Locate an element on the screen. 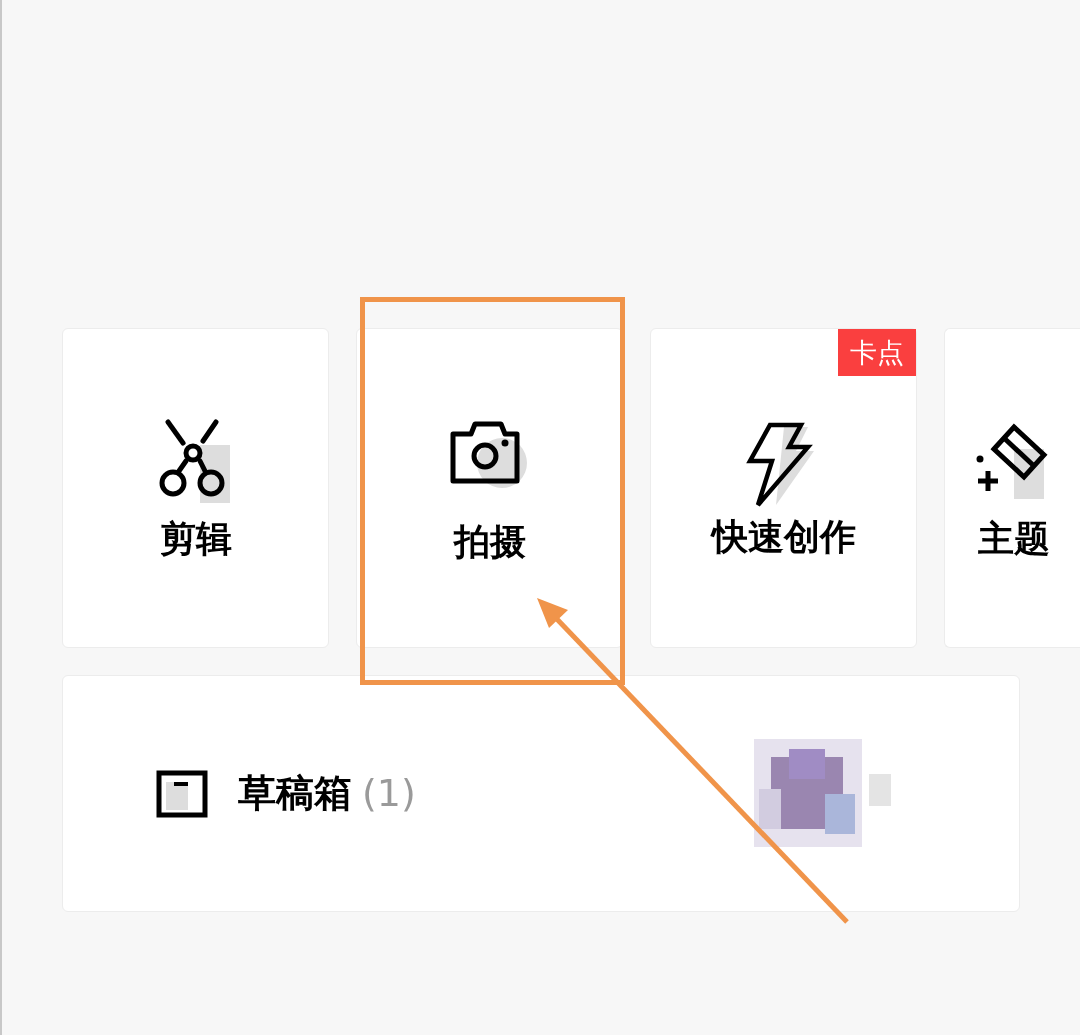 This screenshot has height=1035, width=1080. feature-card: 卡点 快速创作 is located at coordinates (783, 488).